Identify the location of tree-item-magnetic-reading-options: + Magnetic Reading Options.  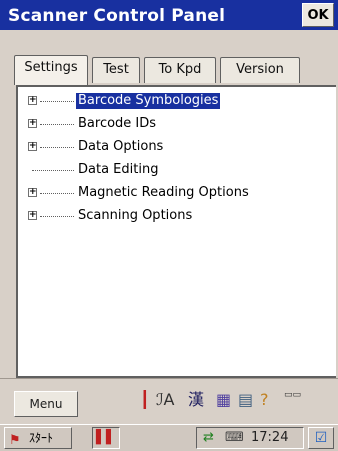
(177, 194).